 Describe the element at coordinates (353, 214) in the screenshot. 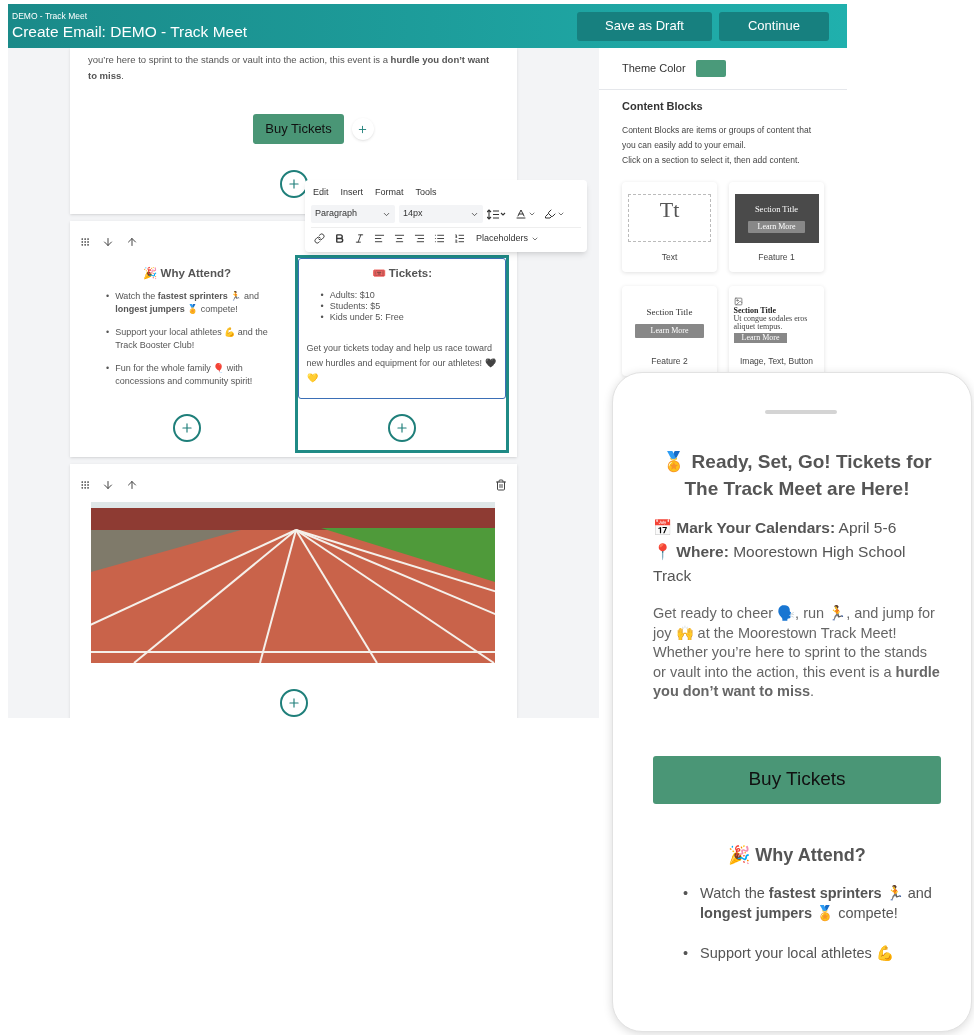

I see `block-format-select: Paragraph` at that location.